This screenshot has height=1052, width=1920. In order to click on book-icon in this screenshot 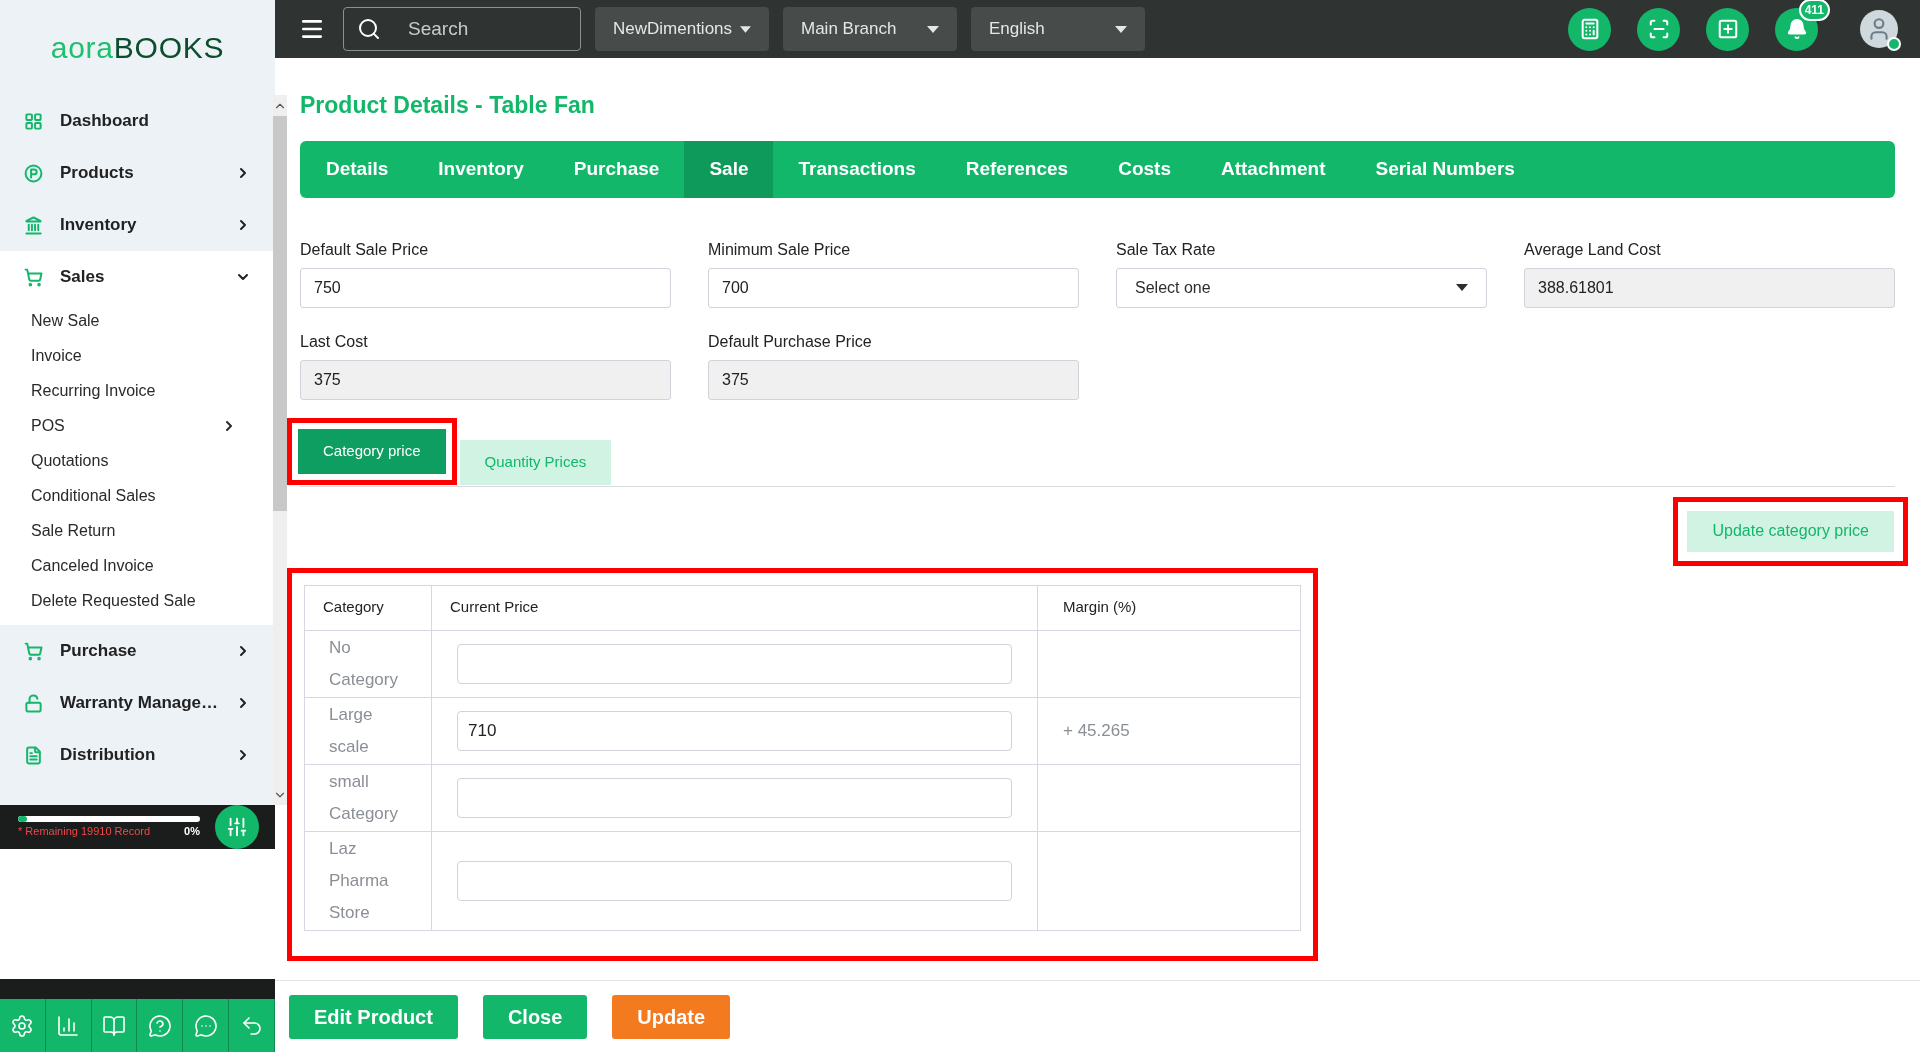, I will do `click(114, 1025)`.